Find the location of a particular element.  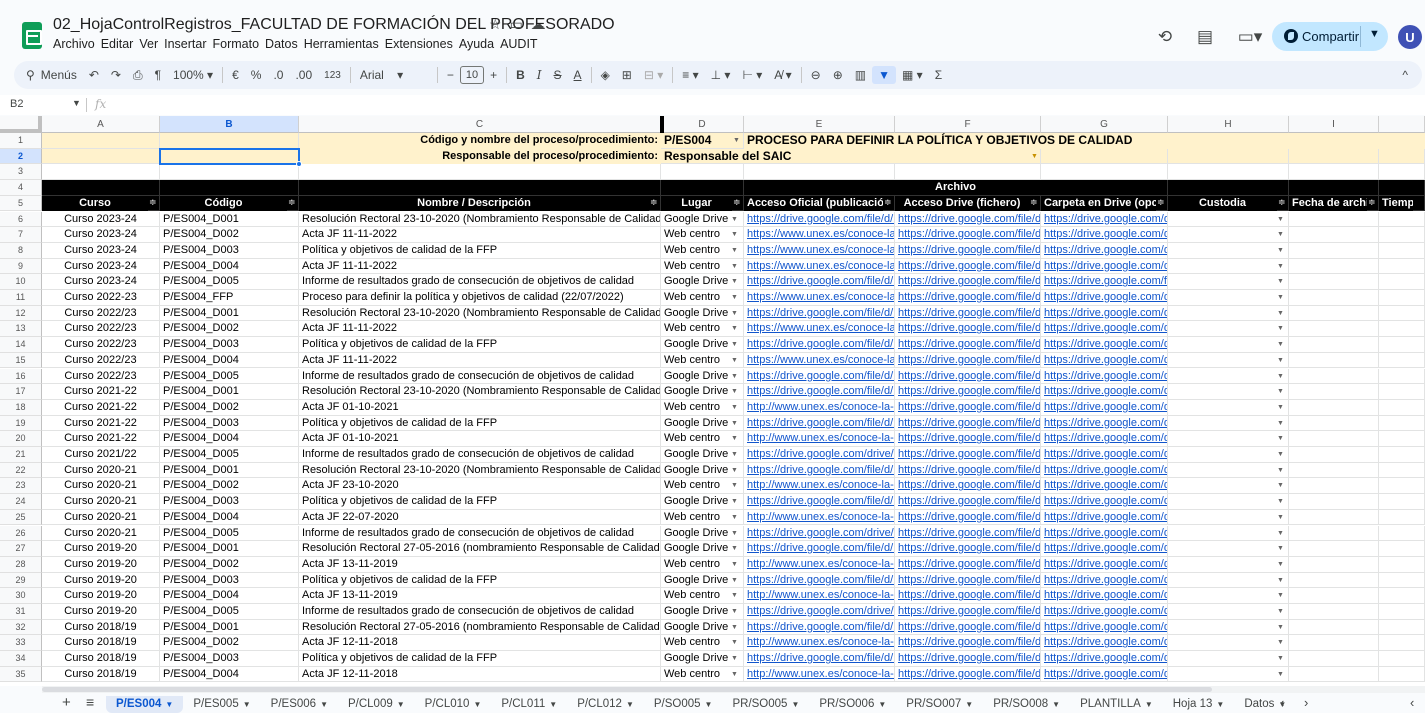

row-header: 1 is located at coordinates (21, 141).